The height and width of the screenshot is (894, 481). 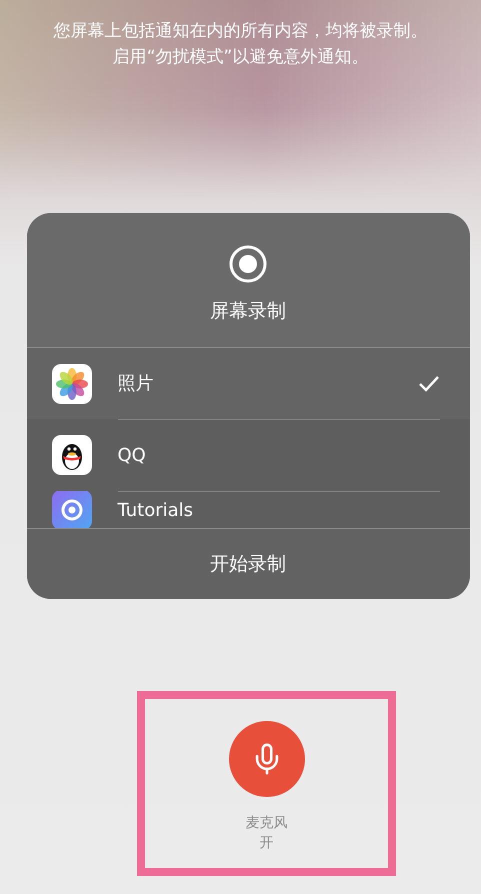 What do you see at coordinates (267, 823) in the screenshot?
I see `microphone-label: 麦克风` at bounding box center [267, 823].